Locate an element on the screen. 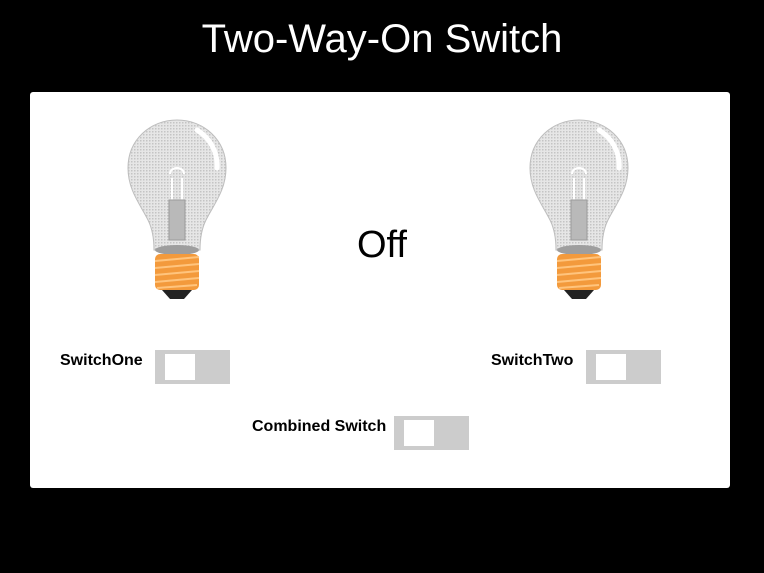  combined-switch-toggle is located at coordinates (431, 433).